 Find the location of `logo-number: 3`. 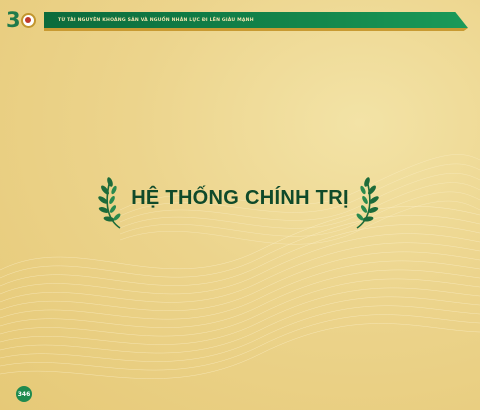

logo-number: 3 is located at coordinates (13, 20).